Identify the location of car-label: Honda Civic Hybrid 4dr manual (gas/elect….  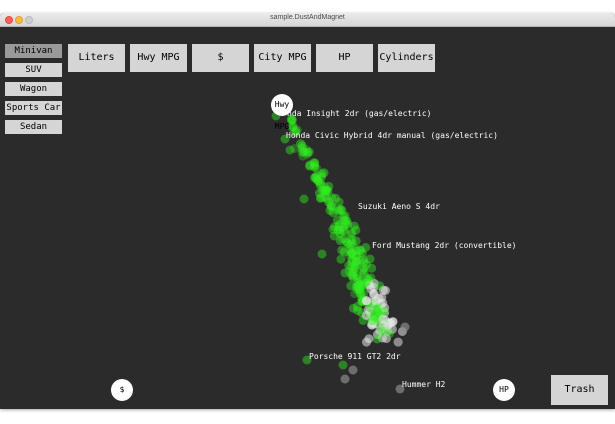
(392, 135).